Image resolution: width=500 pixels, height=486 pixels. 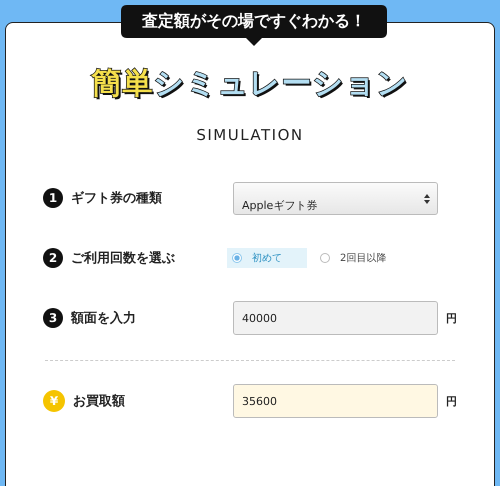 What do you see at coordinates (116, 198) in the screenshot?
I see `field-label: ギフト券の種類` at bounding box center [116, 198].